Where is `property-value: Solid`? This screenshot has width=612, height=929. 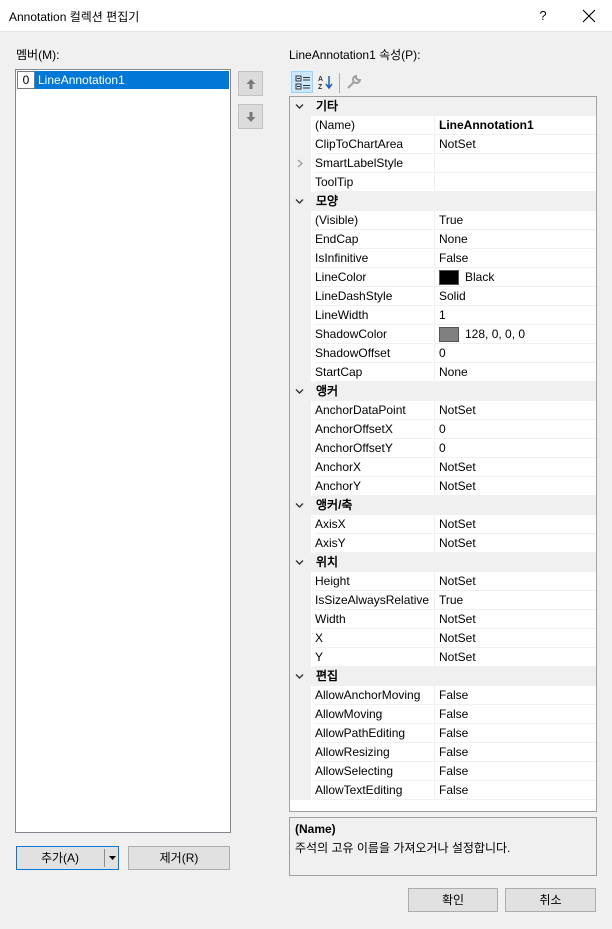
property-value: Solid is located at coordinates (515, 296).